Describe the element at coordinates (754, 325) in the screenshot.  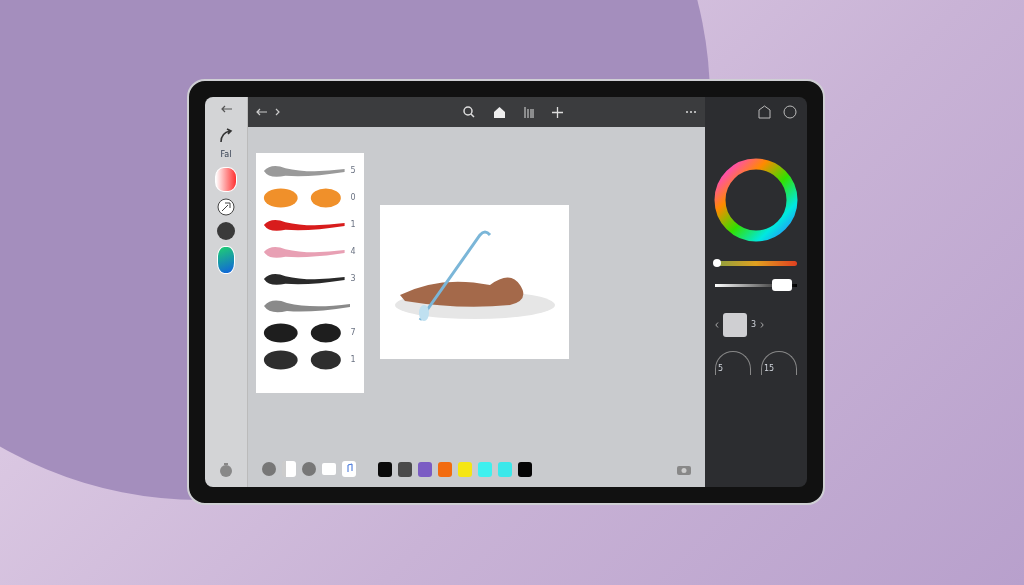
I see `size-reading: 3` at that location.